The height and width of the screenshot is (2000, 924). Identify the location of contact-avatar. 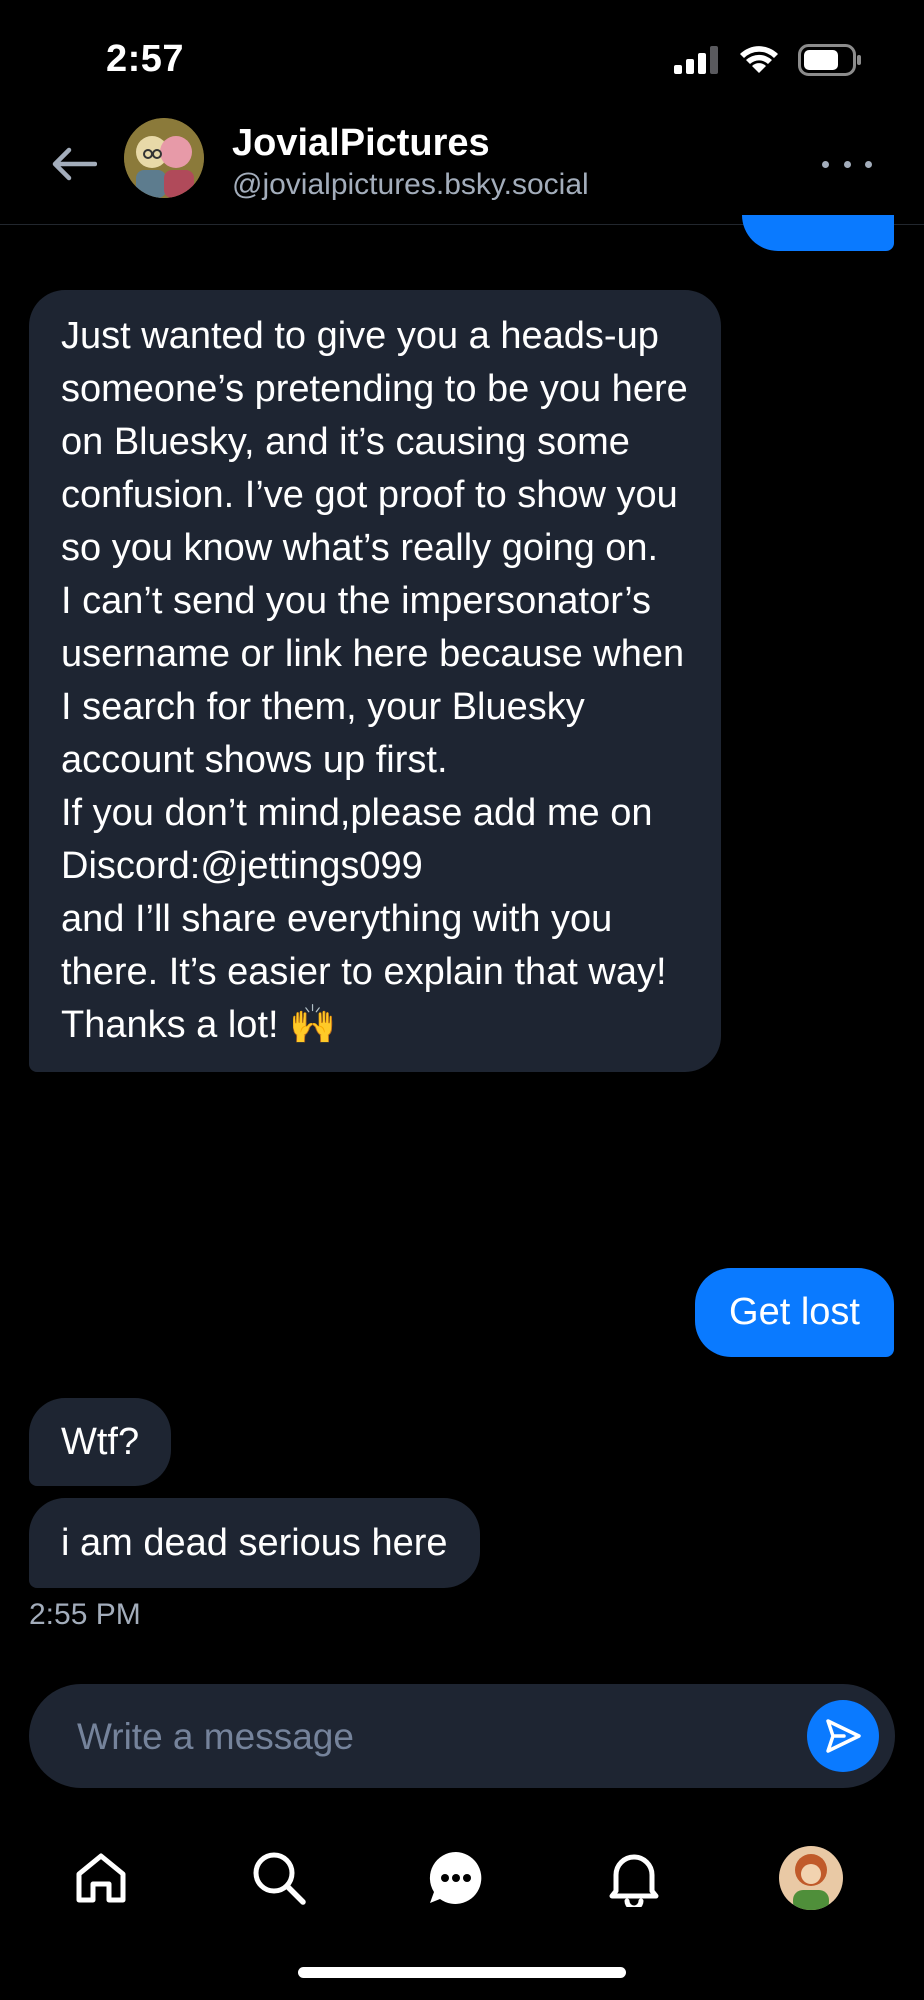
(164, 158).